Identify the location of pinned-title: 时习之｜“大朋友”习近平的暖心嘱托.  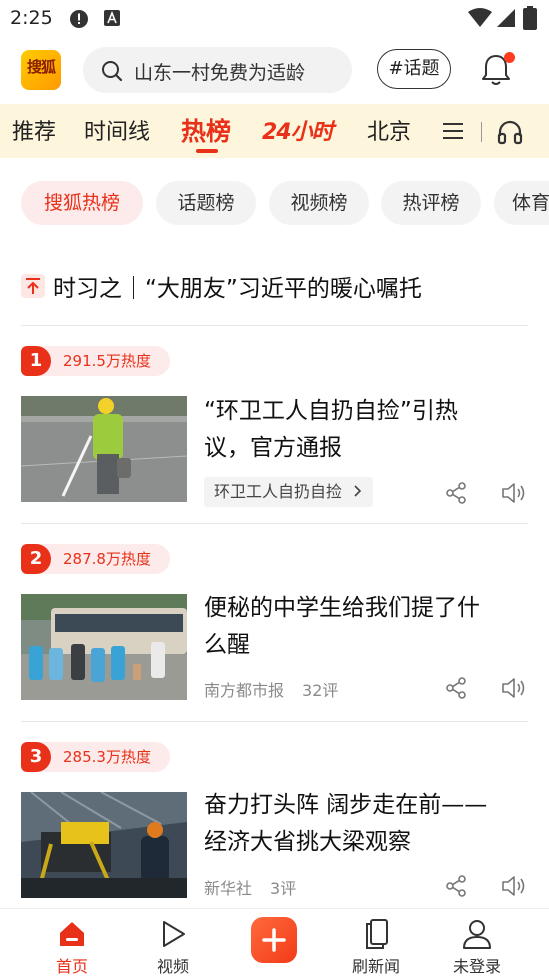
(237, 289).